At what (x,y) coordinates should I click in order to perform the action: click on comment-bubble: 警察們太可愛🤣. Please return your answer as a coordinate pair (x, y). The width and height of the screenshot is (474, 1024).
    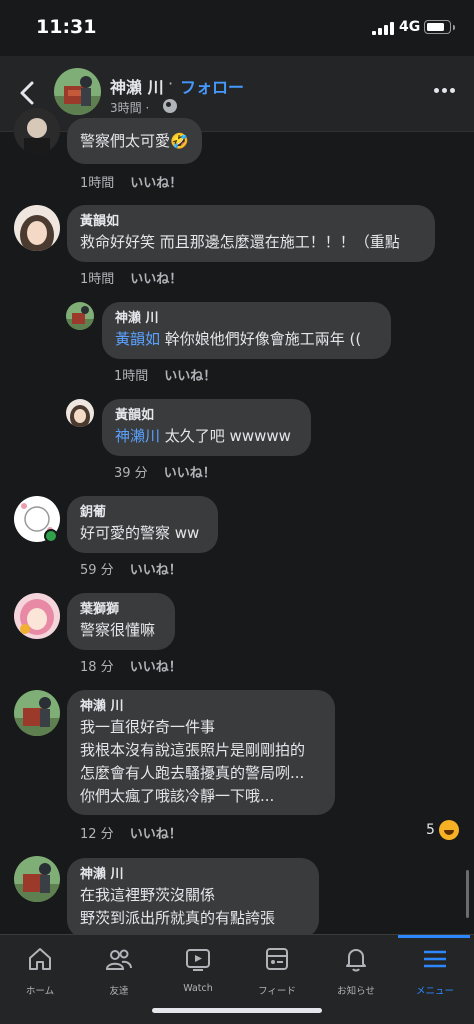
    Looking at the image, I should click on (134, 141).